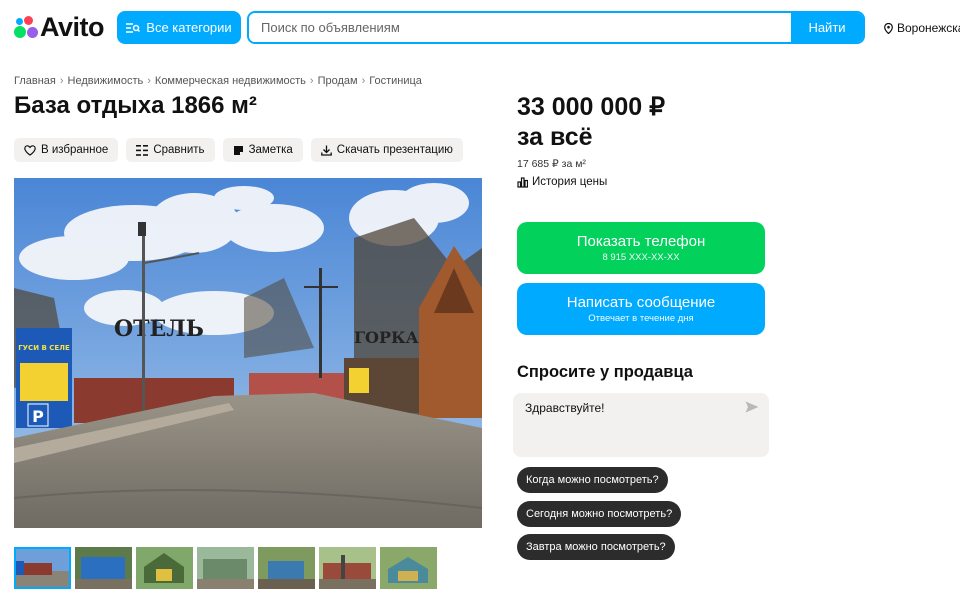 The image size is (960, 600). I want to click on all-categories-button: Все категории, so click(179, 27).